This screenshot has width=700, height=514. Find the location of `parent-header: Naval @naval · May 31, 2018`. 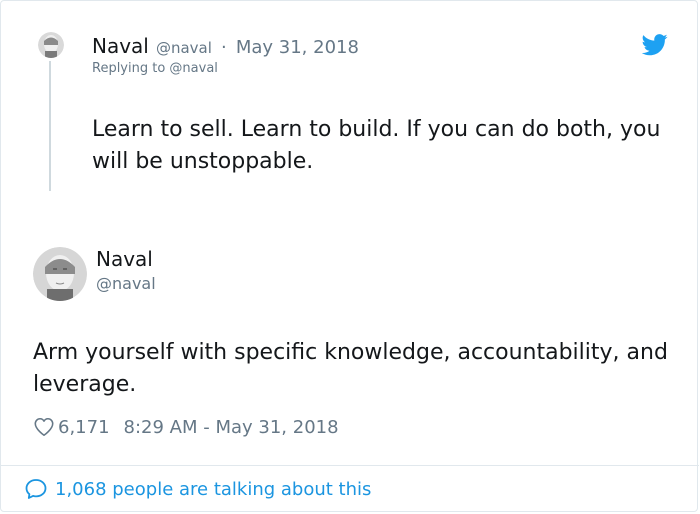

parent-header: Naval @naval · May 31, 2018 is located at coordinates (225, 46).